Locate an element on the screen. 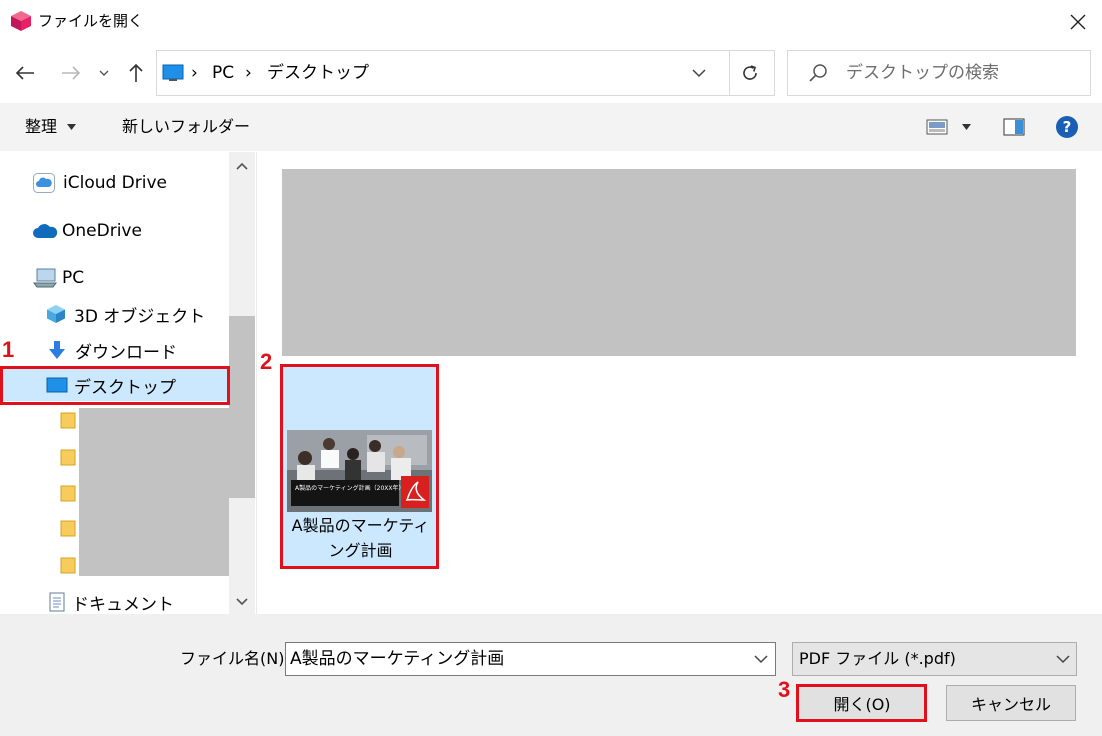  close-icon is located at coordinates (1078, 22).